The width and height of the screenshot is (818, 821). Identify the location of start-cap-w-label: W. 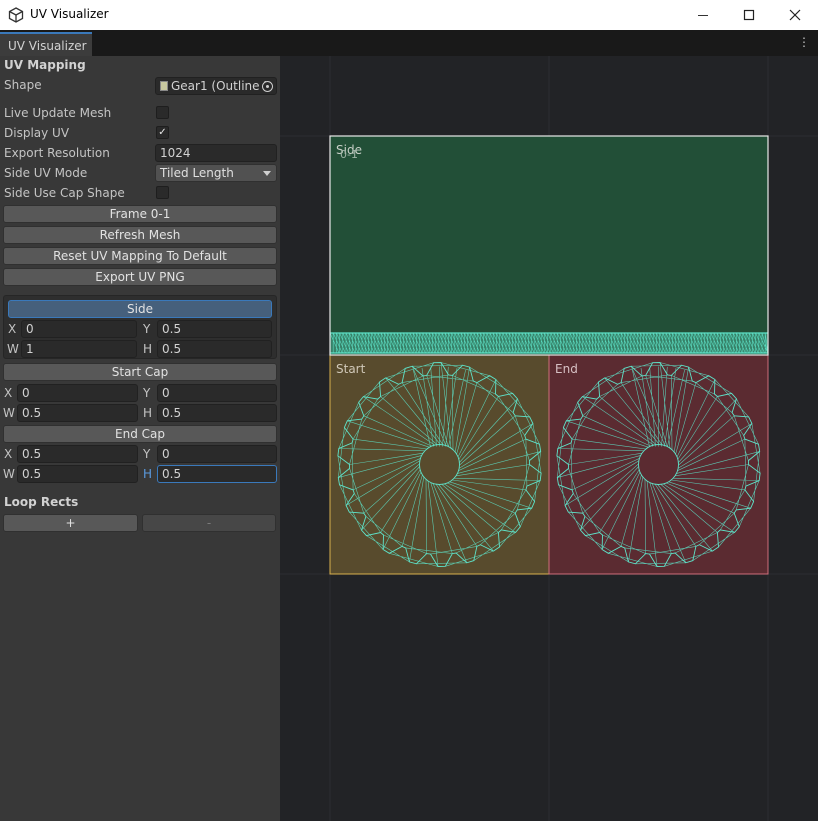
(9, 413).